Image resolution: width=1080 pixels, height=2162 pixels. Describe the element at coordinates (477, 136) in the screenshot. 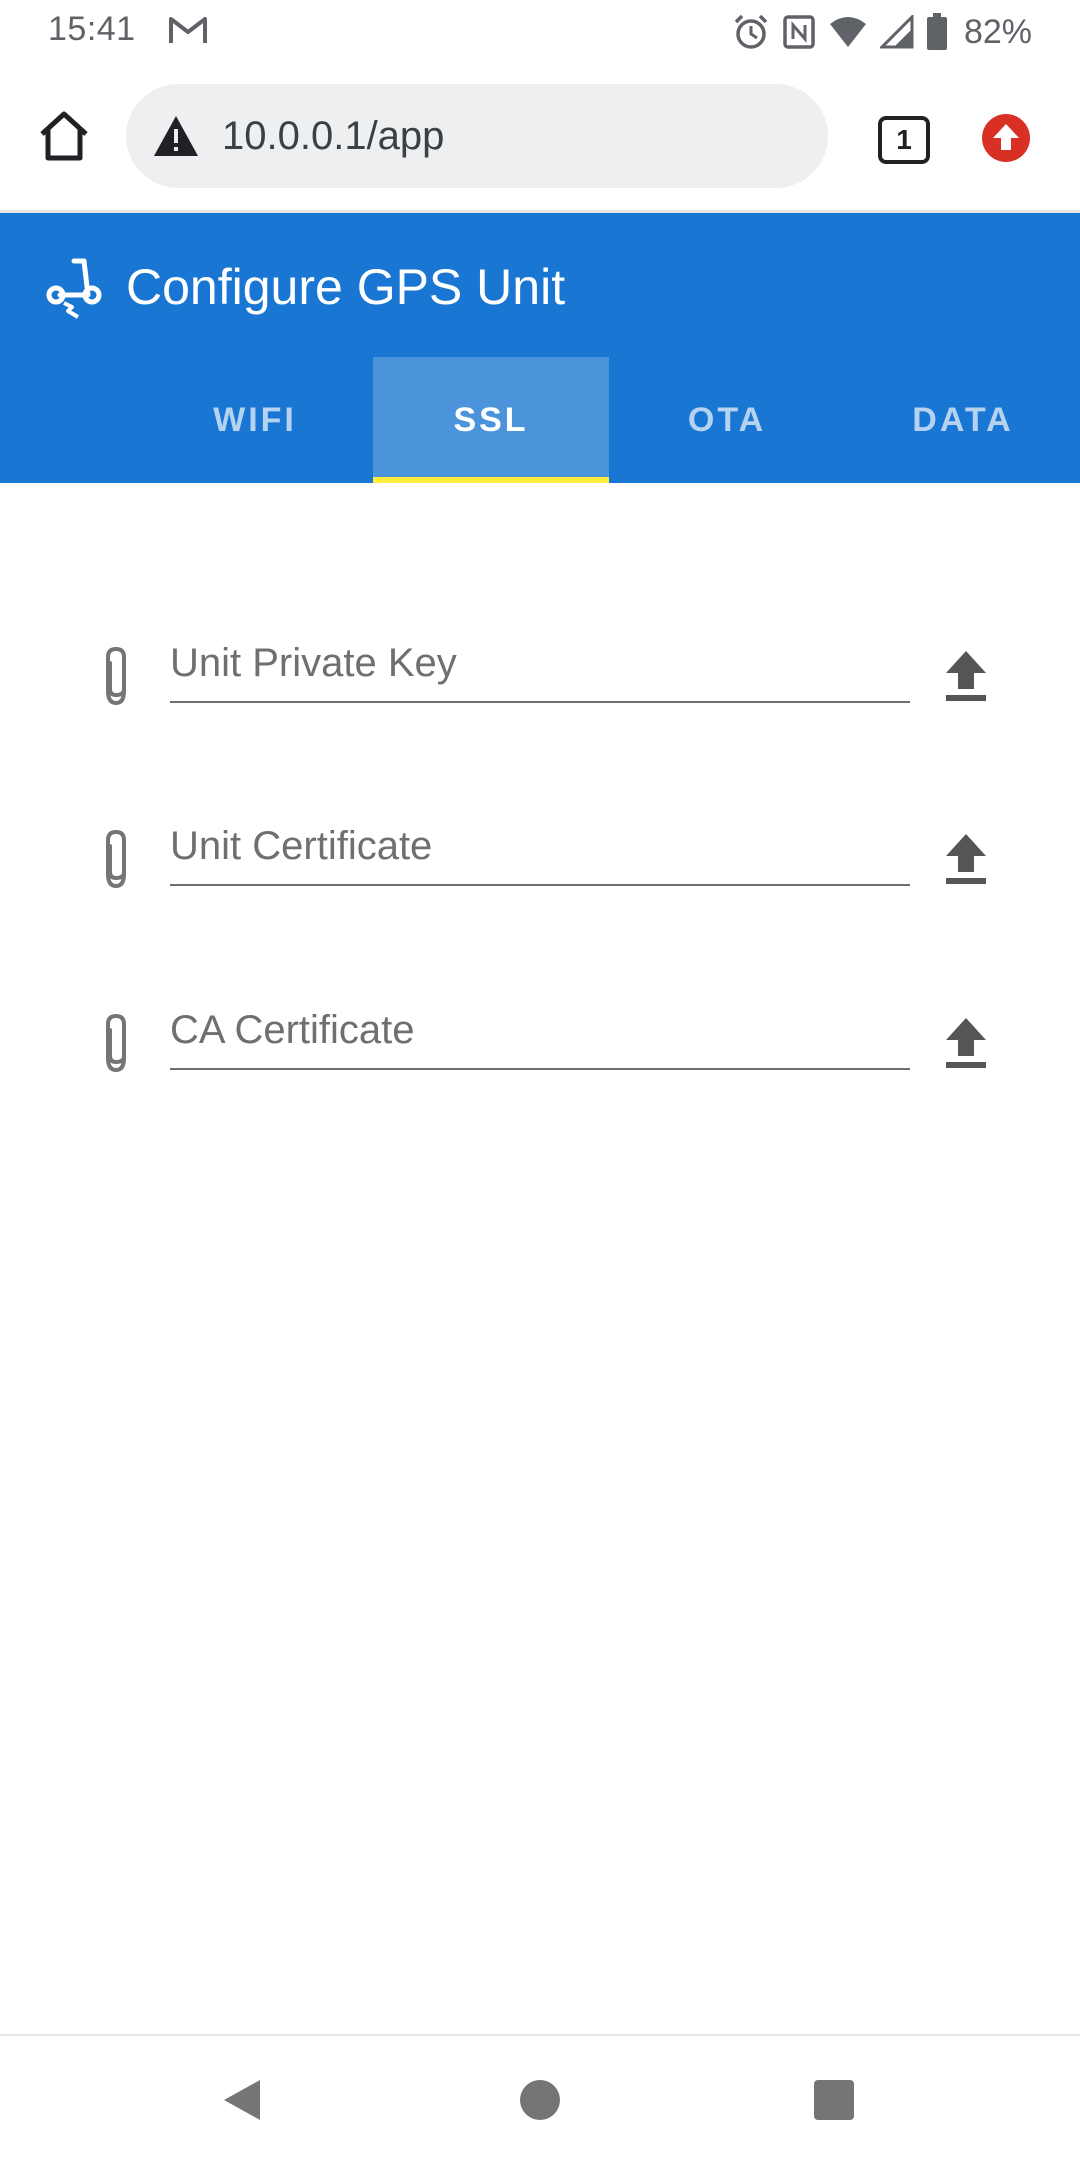

I see `address-bar: 10.0.0.1/app` at that location.